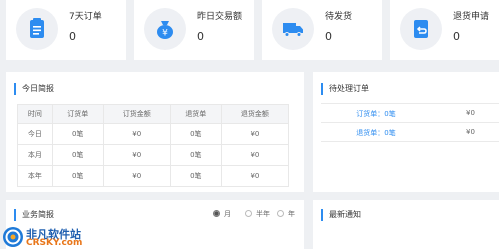  I want to click on column-header: 订货金额, so click(136, 114).